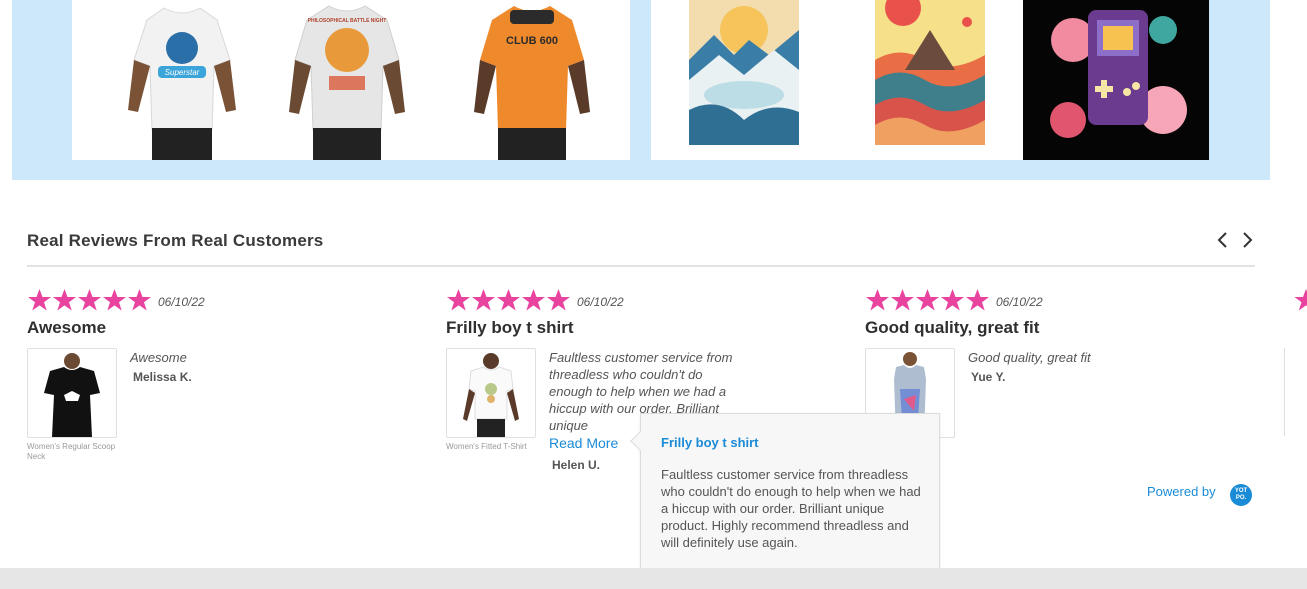 This screenshot has width=1307, height=589. Describe the element at coordinates (641, 266) in the screenshot. I see `header-divider` at that location.